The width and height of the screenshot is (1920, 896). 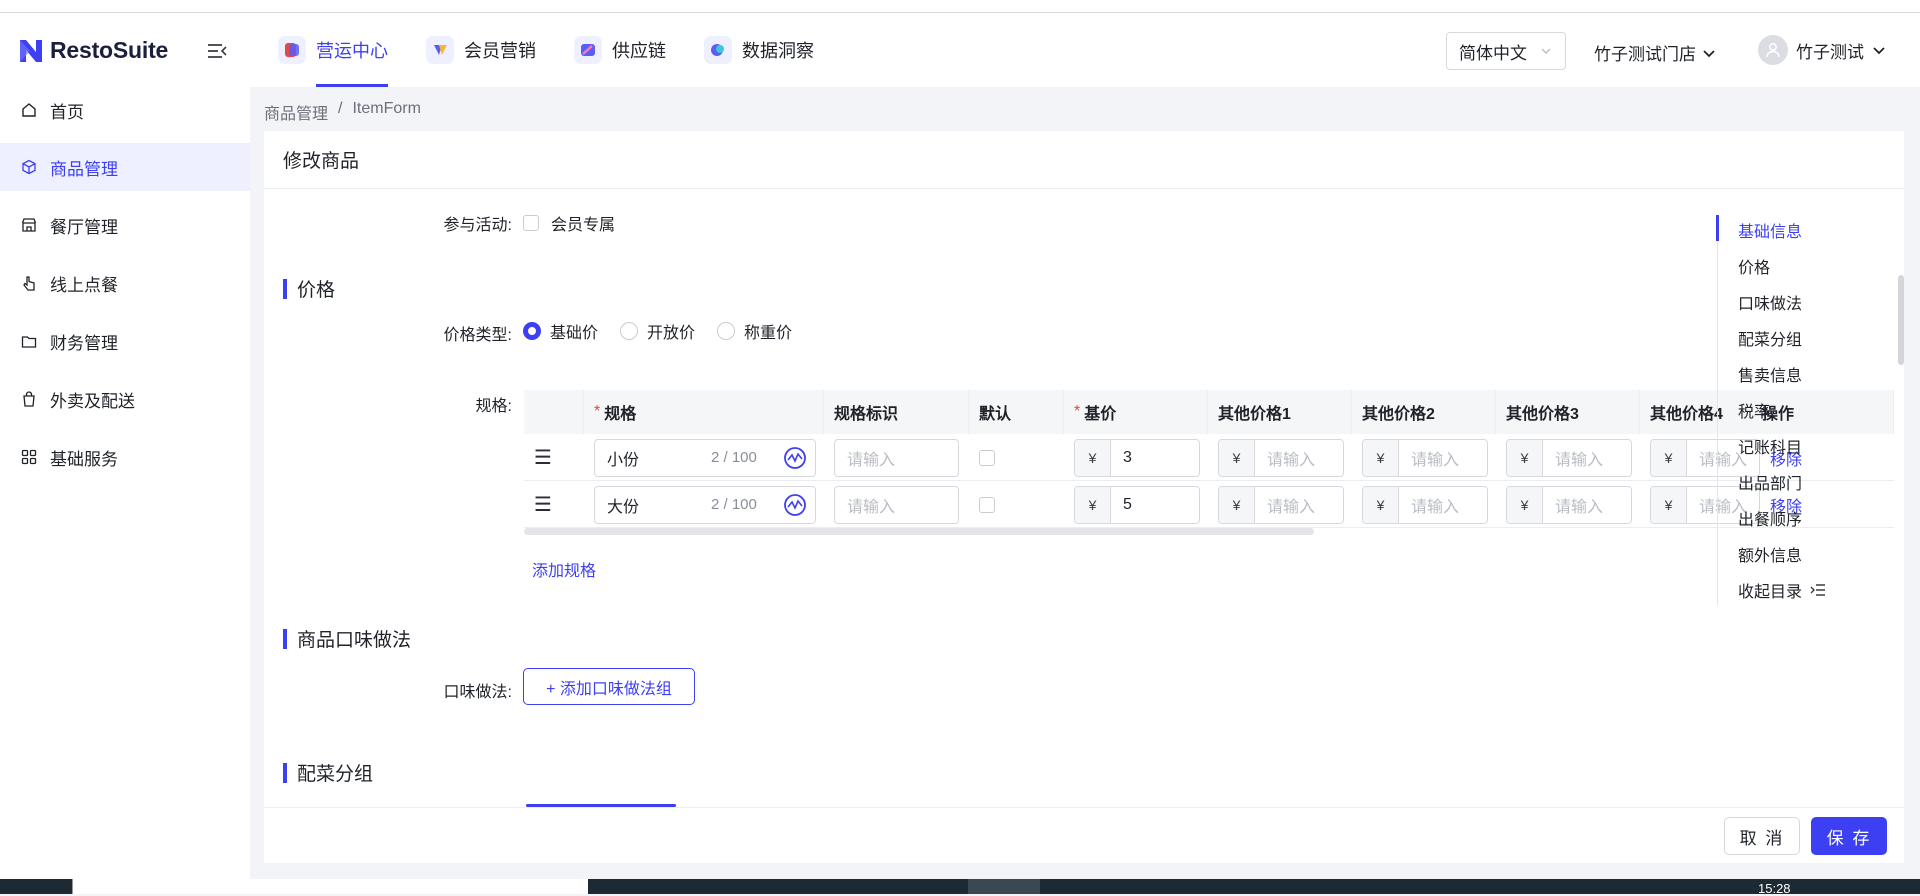 What do you see at coordinates (896, 412) in the screenshot?
I see `table-header-identifier: 规格标识` at bounding box center [896, 412].